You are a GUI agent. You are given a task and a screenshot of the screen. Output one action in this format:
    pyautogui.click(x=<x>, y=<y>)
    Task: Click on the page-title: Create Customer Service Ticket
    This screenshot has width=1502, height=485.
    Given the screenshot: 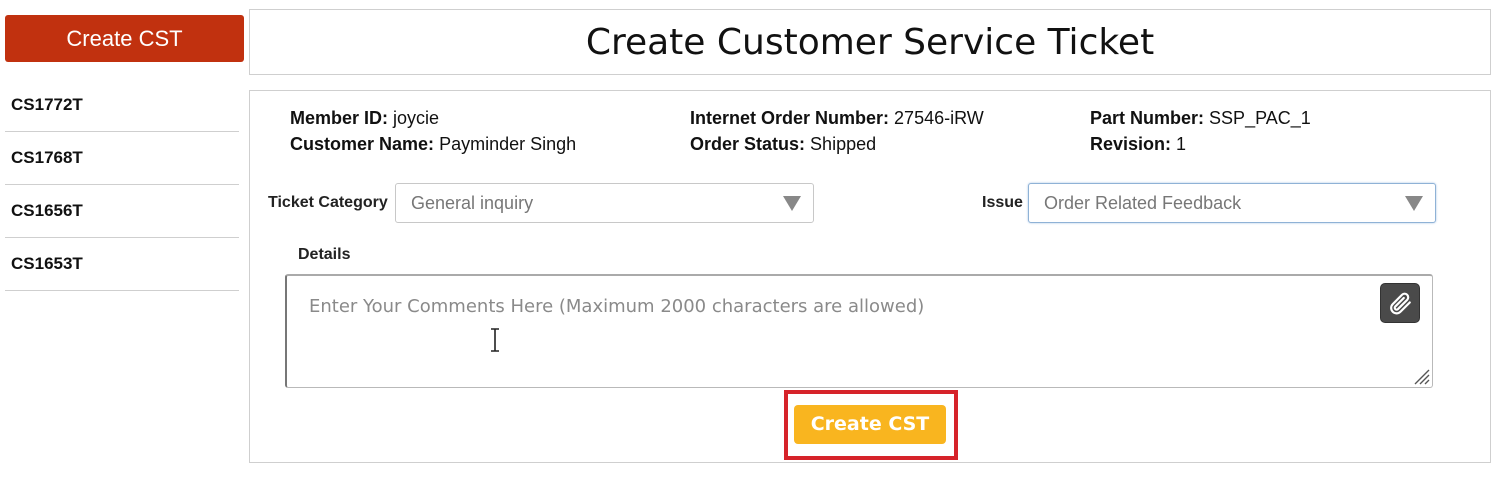 What is the action you would take?
    pyautogui.click(x=870, y=42)
    